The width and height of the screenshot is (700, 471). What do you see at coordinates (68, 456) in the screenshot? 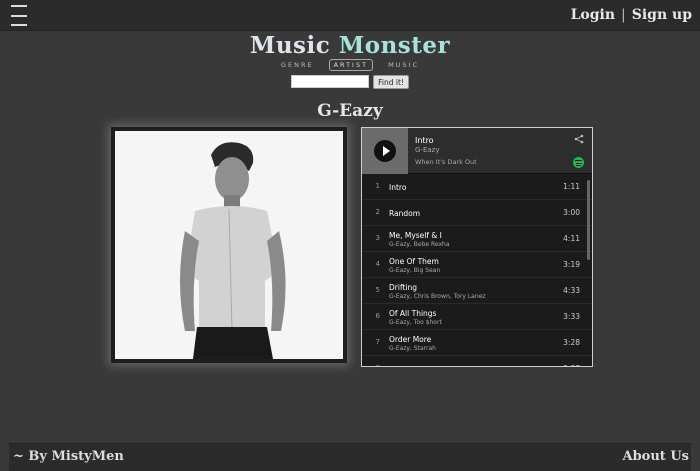
I see `footer-credit: ~ By MistyMen` at bounding box center [68, 456].